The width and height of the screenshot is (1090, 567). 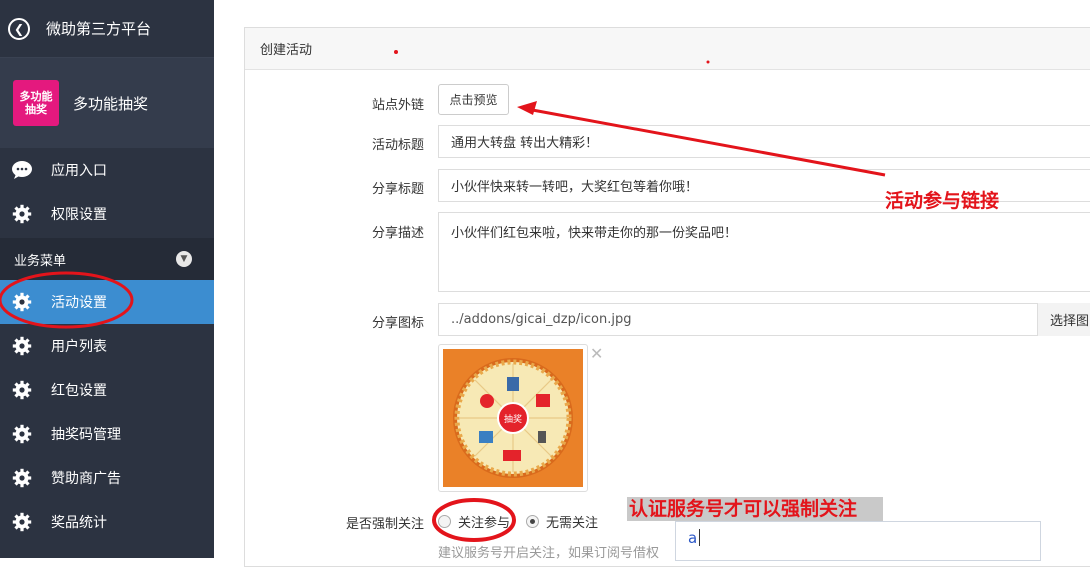 I want to click on arrow-head-icon, so click(x=527, y=108).